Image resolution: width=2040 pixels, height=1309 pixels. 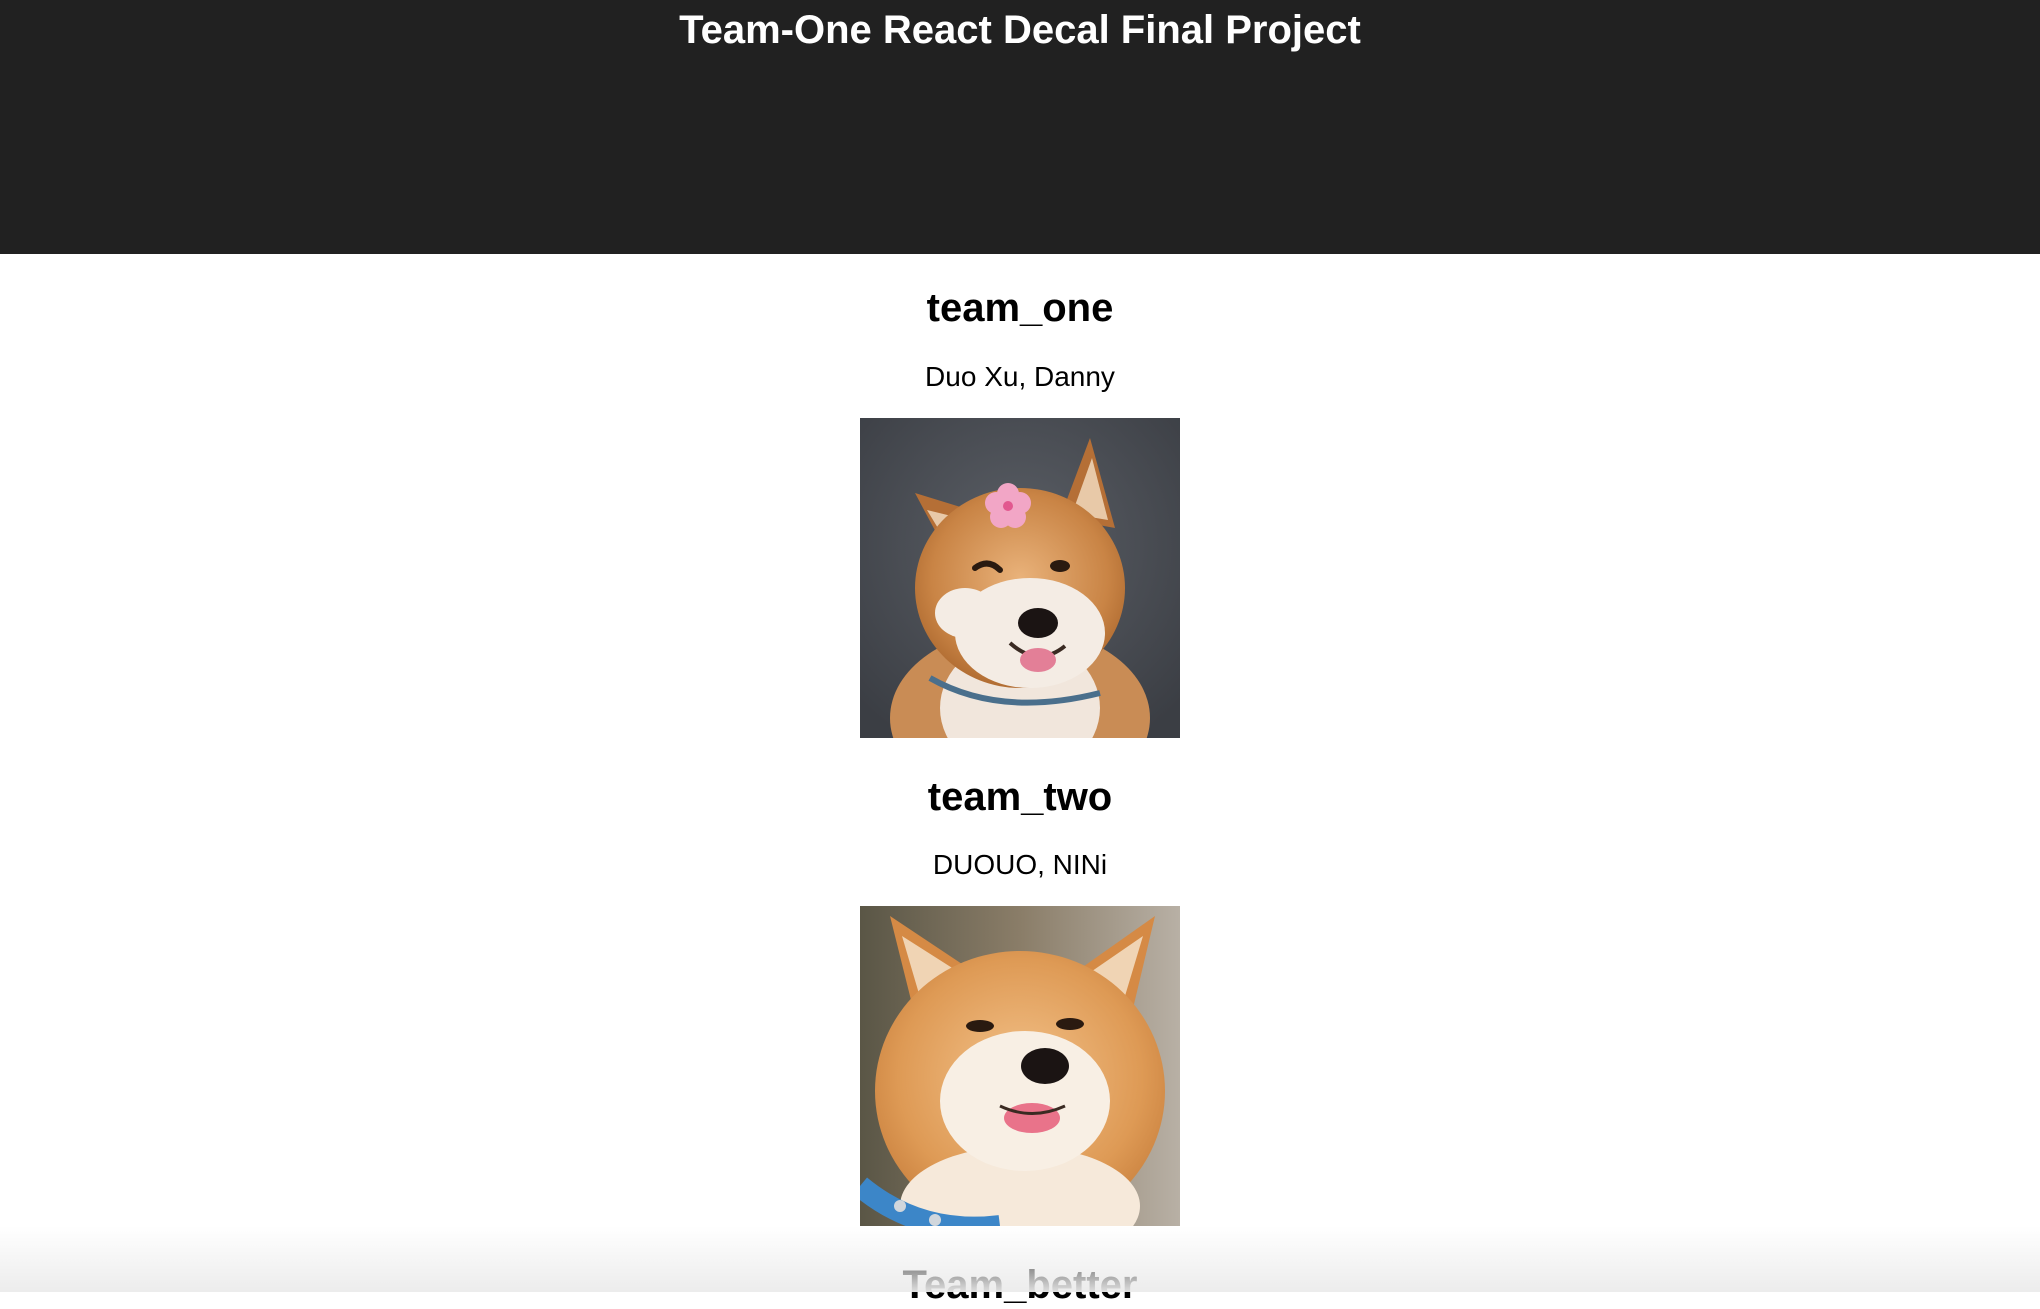 What do you see at coordinates (1020, 797) in the screenshot?
I see `team-name: team_two` at bounding box center [1020, 797].